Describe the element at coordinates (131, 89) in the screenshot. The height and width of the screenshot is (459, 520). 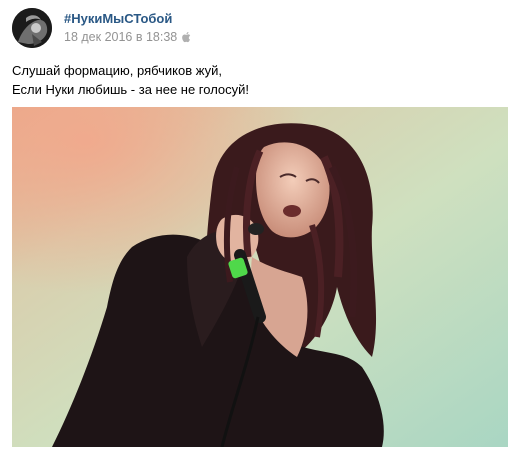
I see `post-text-line: Если Нуки любишь - за нее не голосуй!` at that location.